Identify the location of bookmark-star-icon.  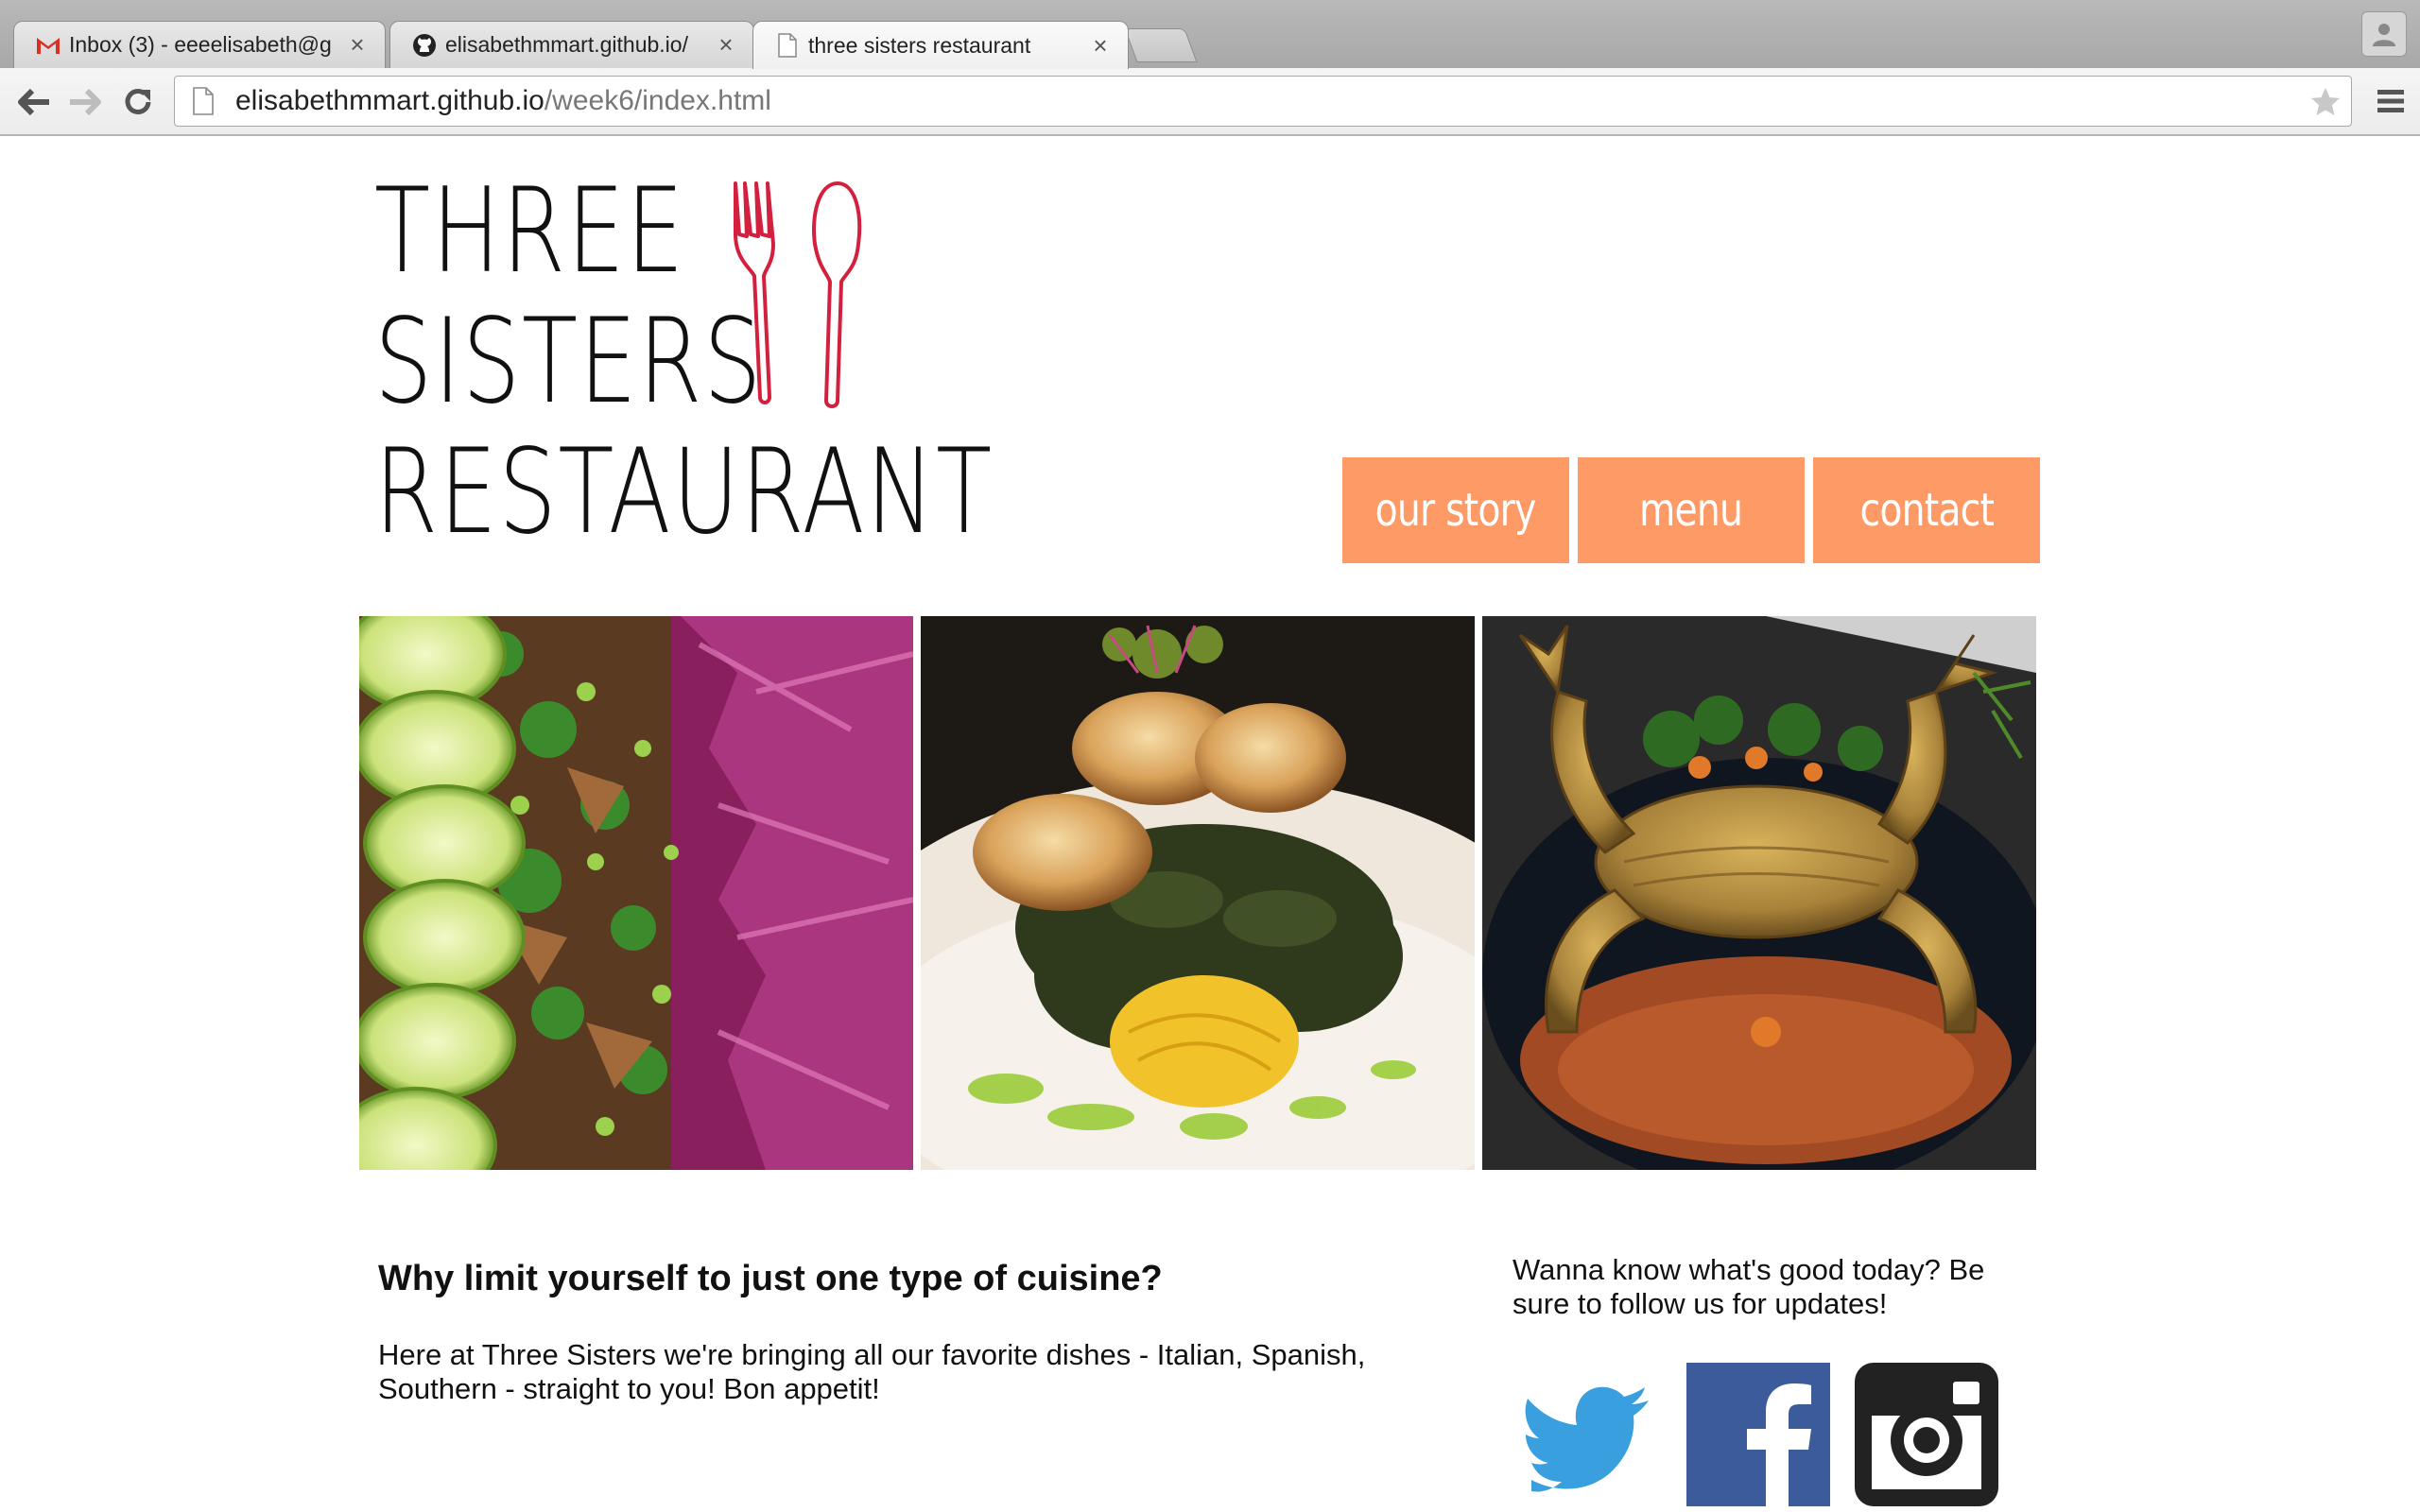
(2325, 102).